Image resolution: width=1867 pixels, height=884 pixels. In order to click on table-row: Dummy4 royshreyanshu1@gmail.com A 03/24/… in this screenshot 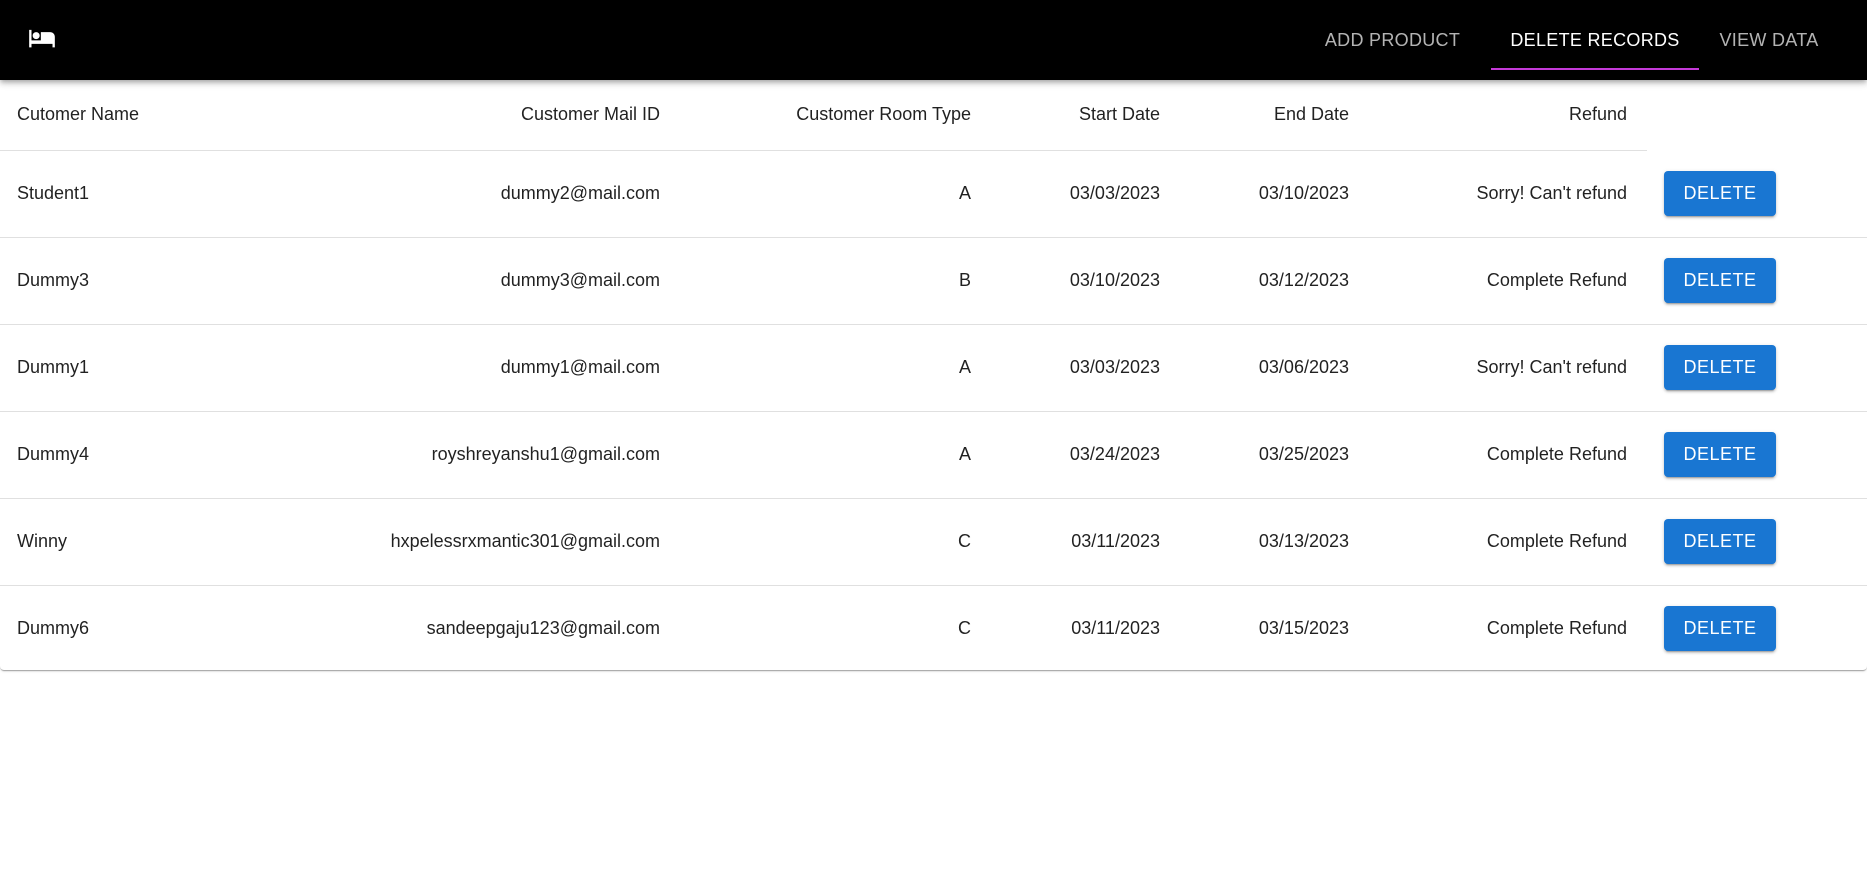, I will do `click(933, 455)`.